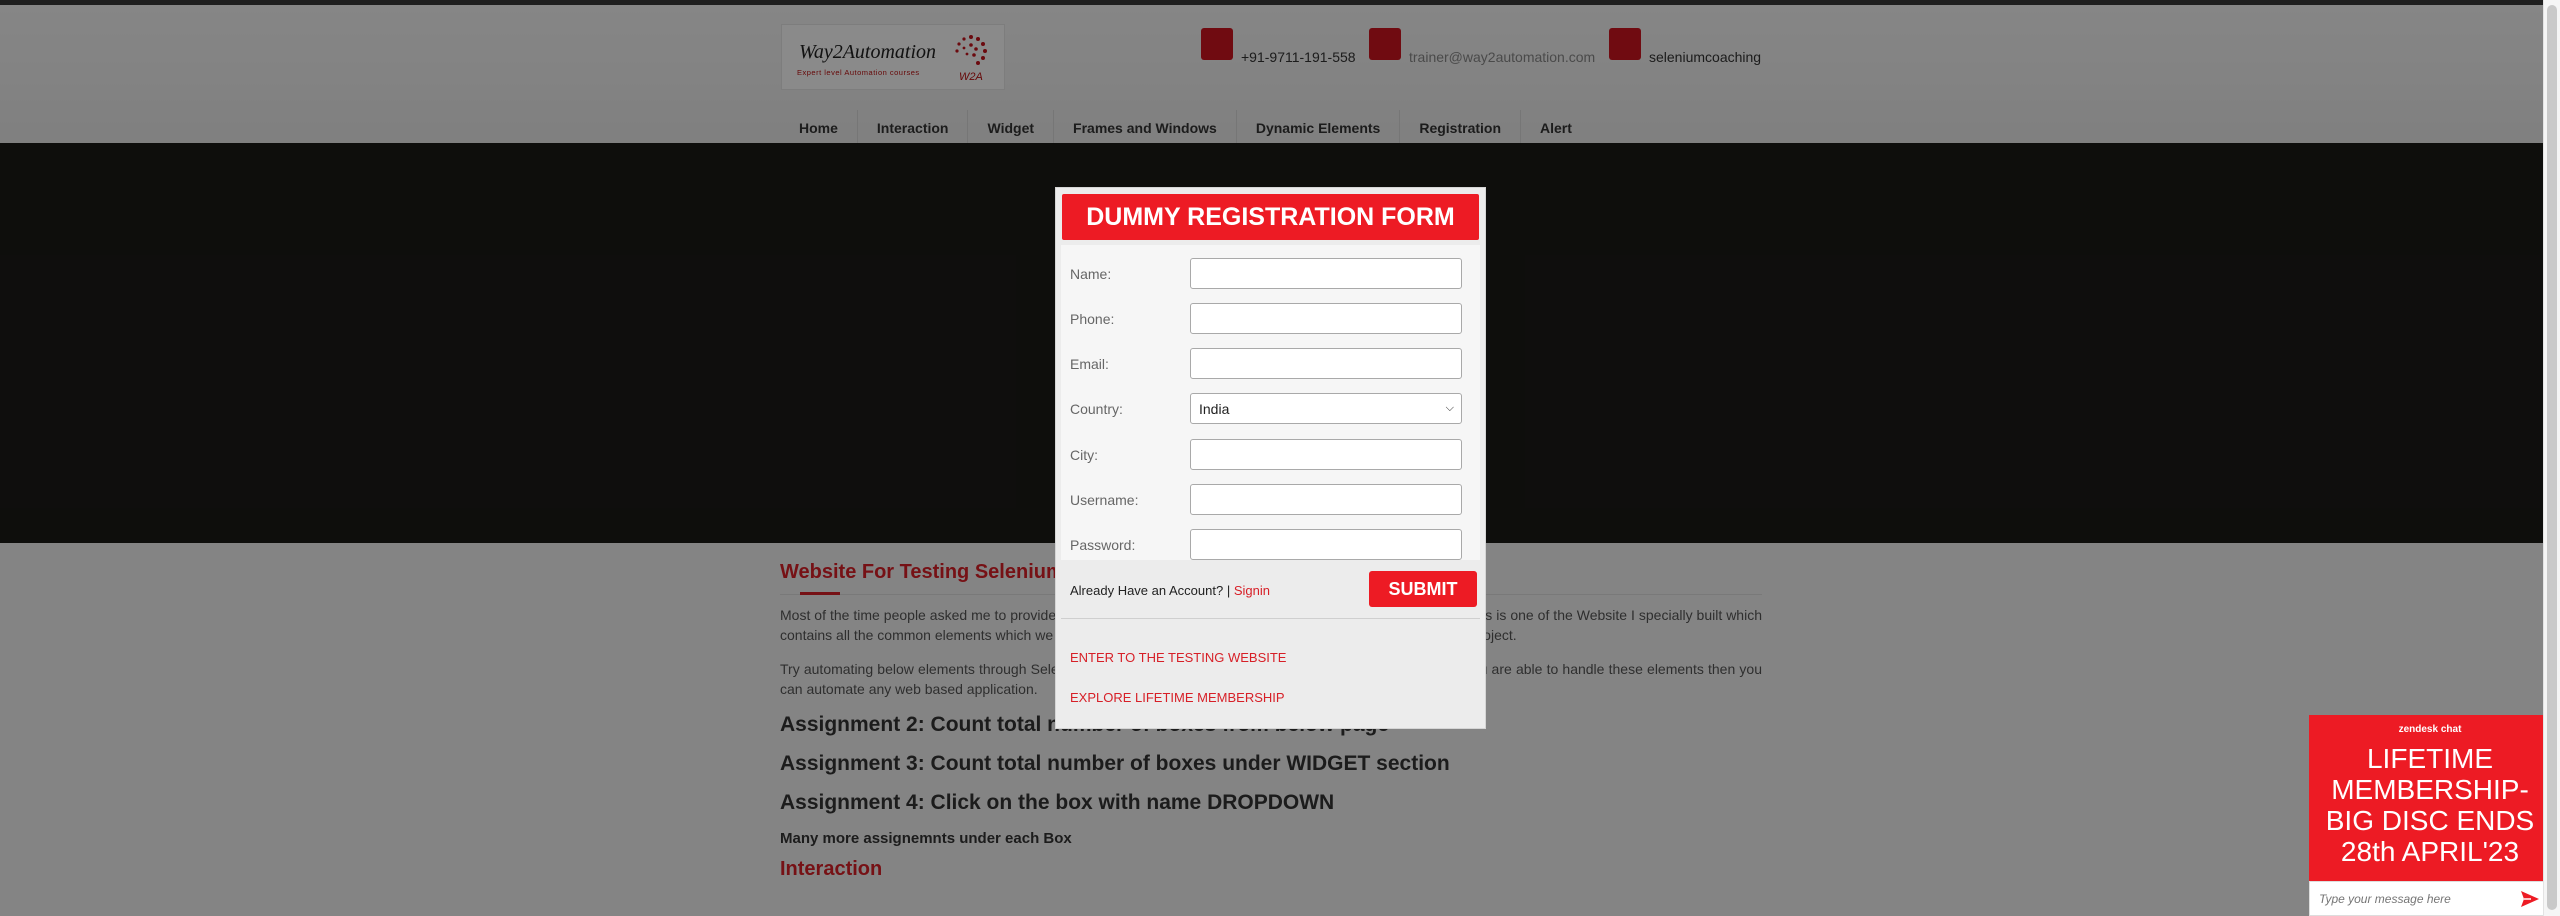  What do you see at coordinates (1096, 408) in the screenshot?
I see `country-label: Country:` at bounding box center [1096, 408].